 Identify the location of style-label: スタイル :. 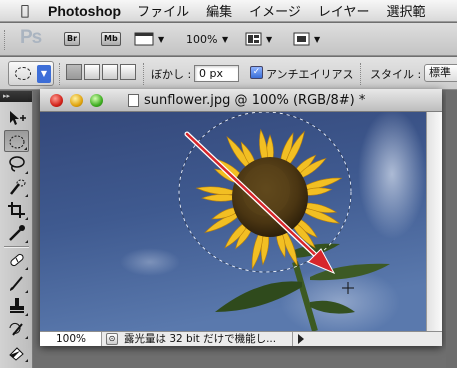
(396, 74).